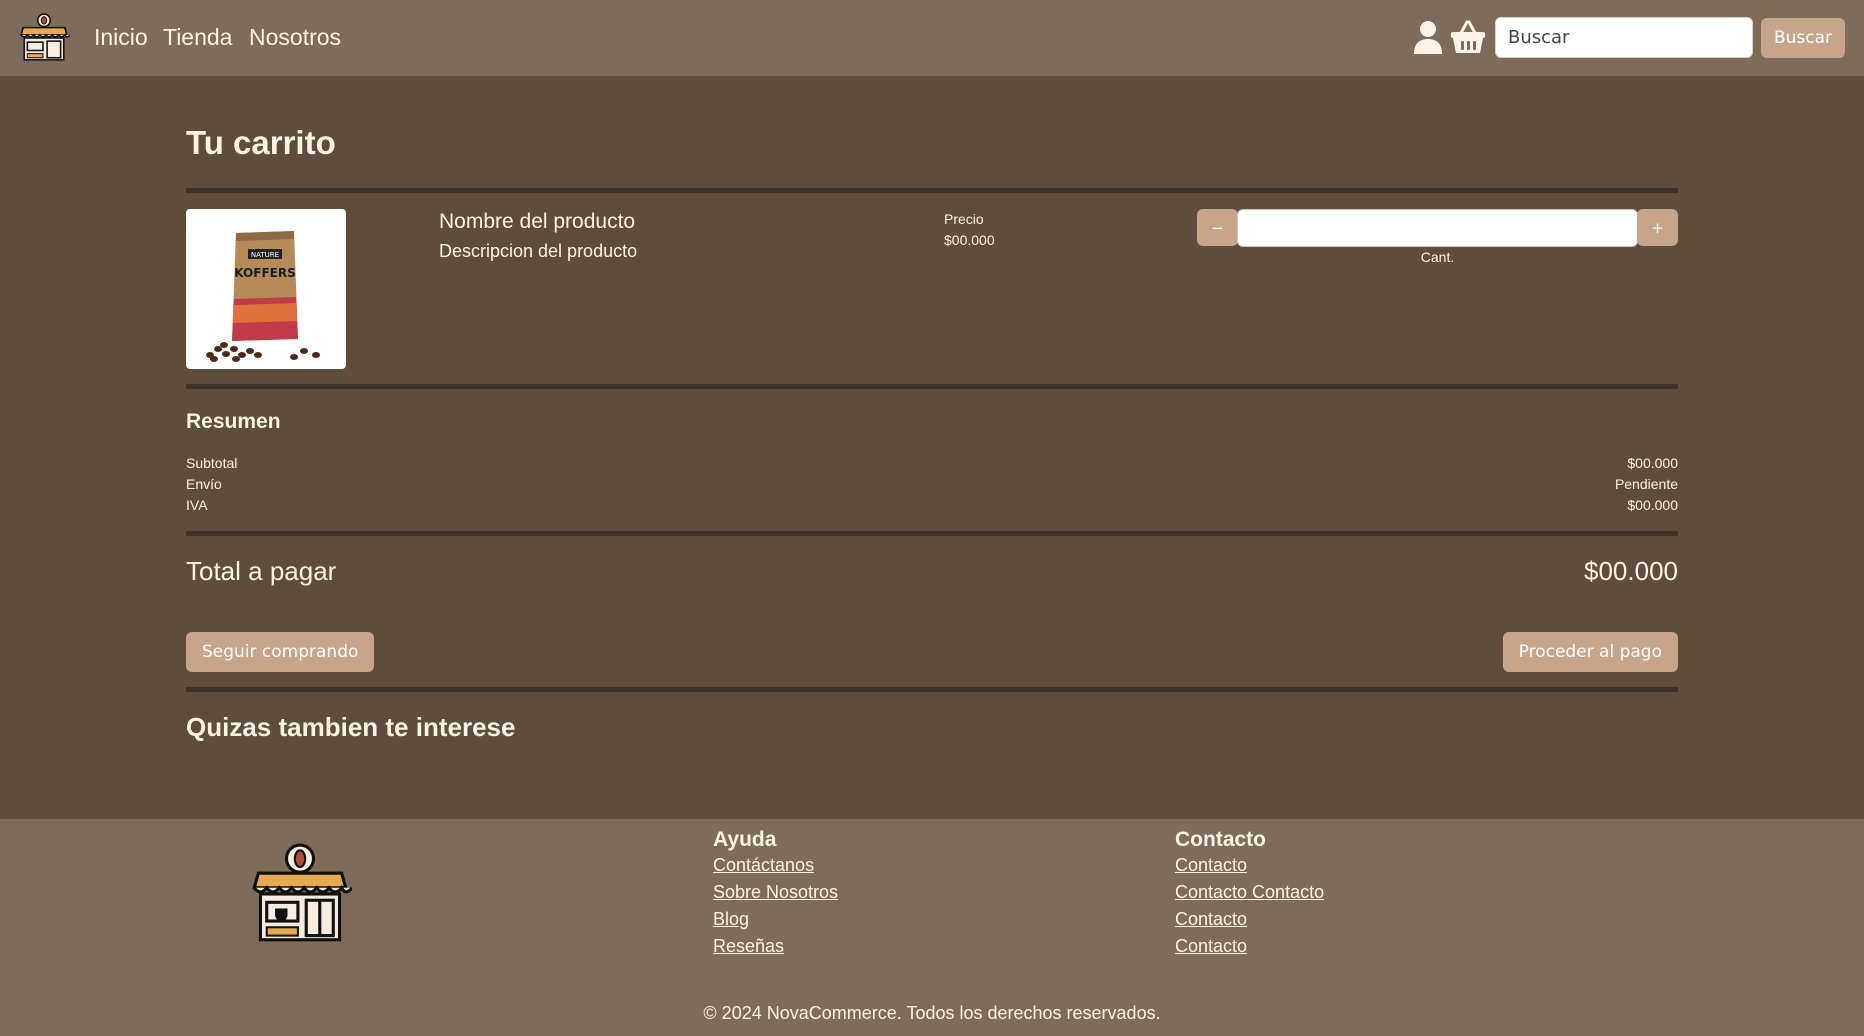 The image size is (1864, 1036). Describe the element at coordinates (1803, 38) in the screenshot. I see `search-button: Buscar` at that location.